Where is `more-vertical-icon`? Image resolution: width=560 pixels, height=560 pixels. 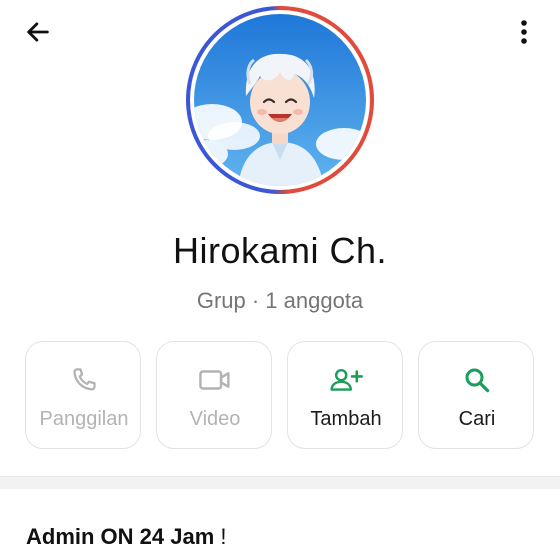
more-vertical-icon is located at coordinates (524, 32).